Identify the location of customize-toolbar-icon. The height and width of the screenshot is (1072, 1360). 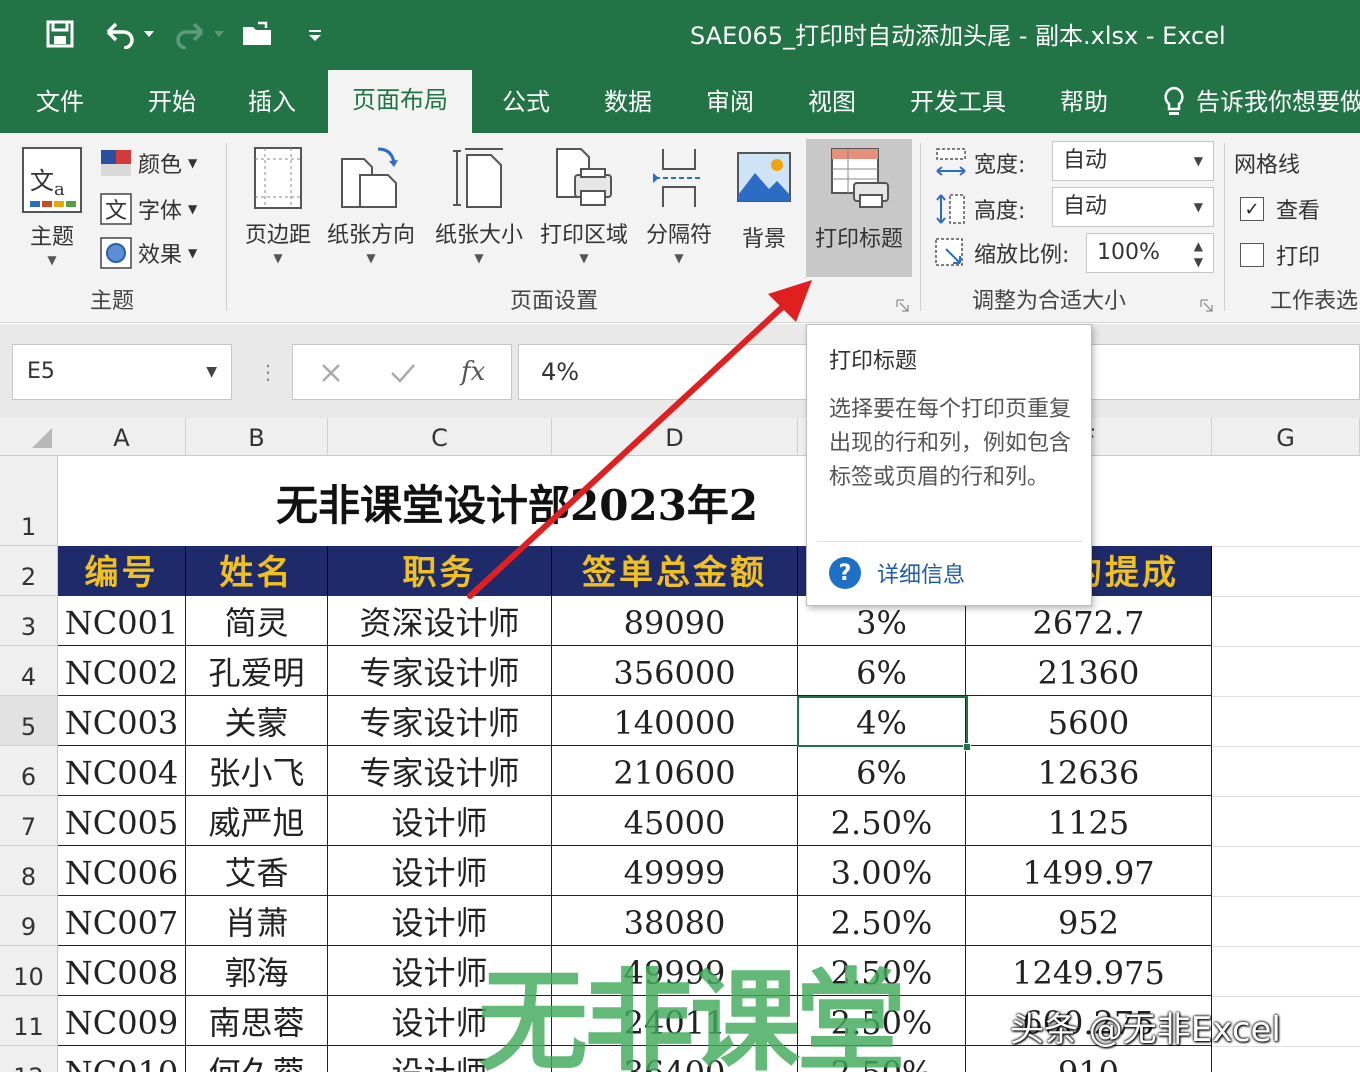
(315, 34).